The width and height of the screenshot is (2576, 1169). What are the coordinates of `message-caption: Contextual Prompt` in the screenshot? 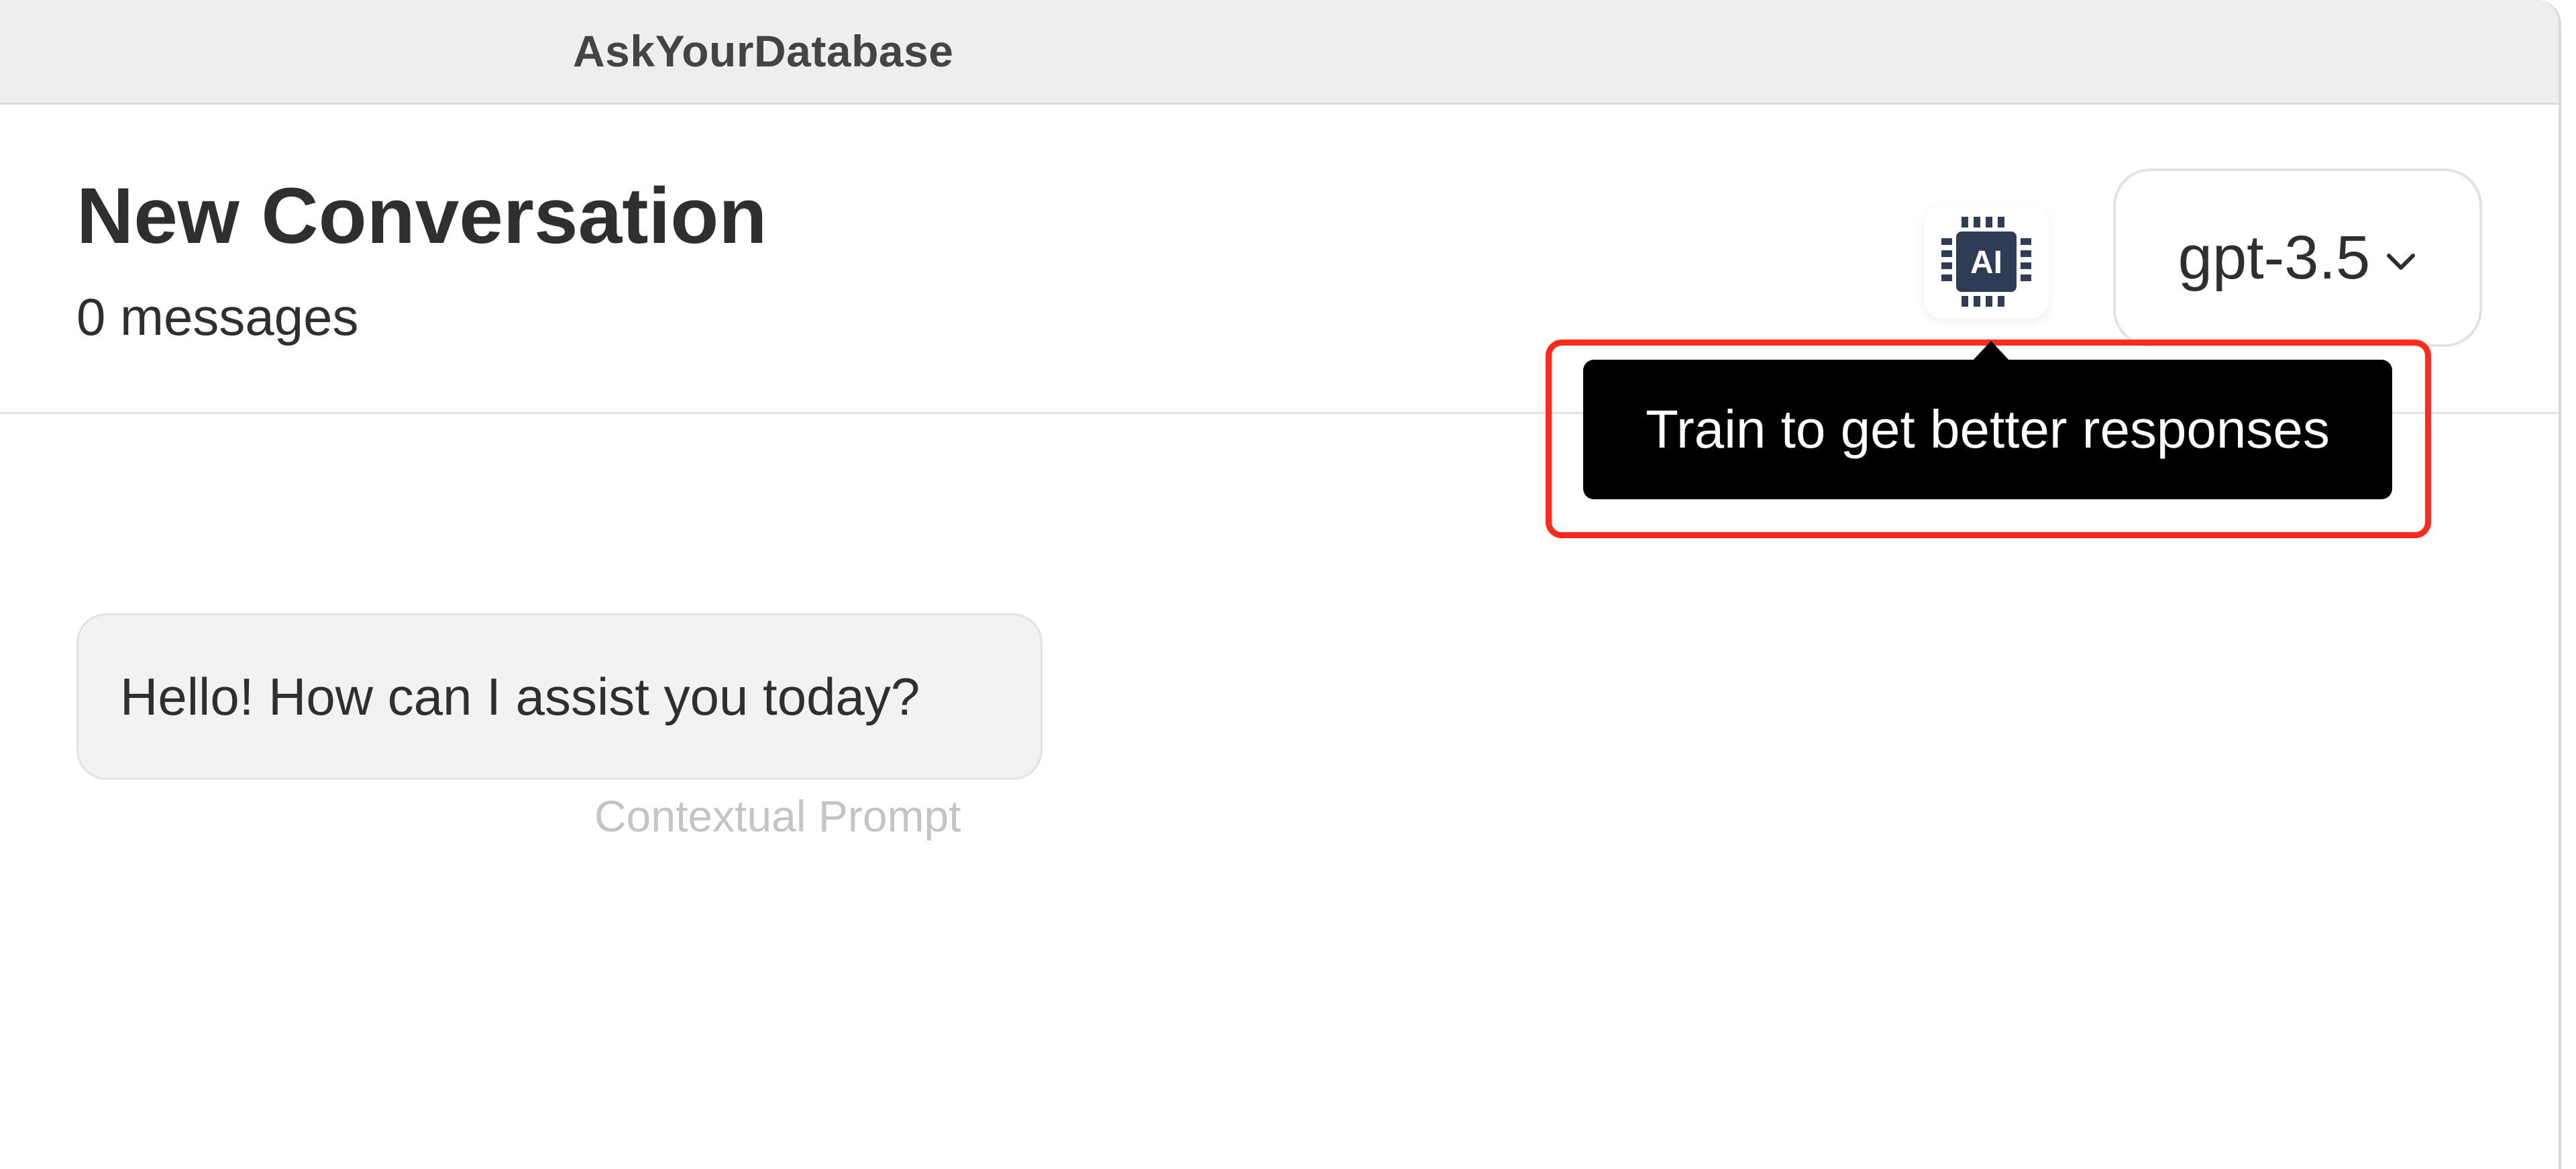 It's located at (777, 816).